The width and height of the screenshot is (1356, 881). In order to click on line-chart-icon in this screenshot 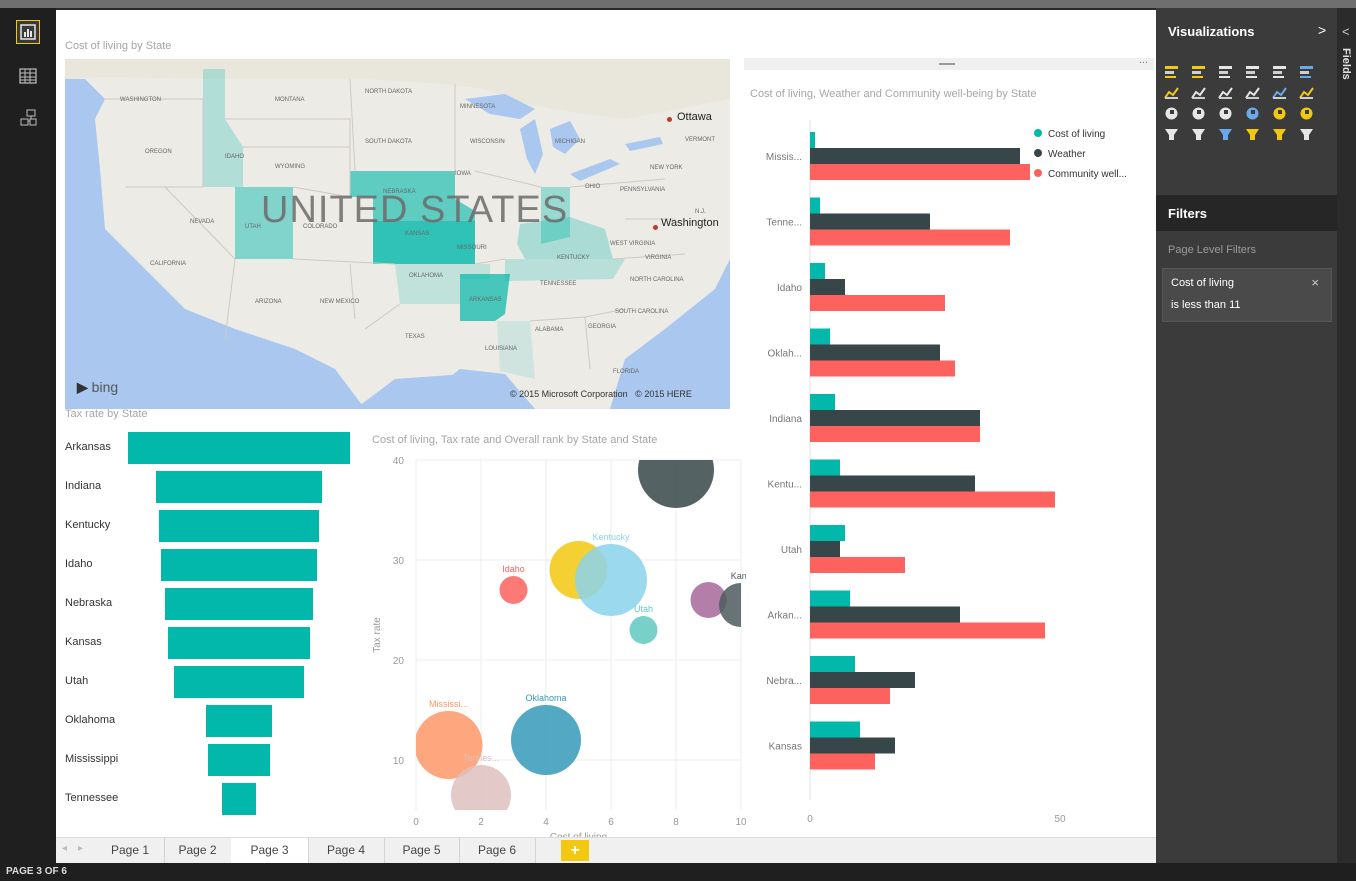, I will do `click(1171, 92)`.